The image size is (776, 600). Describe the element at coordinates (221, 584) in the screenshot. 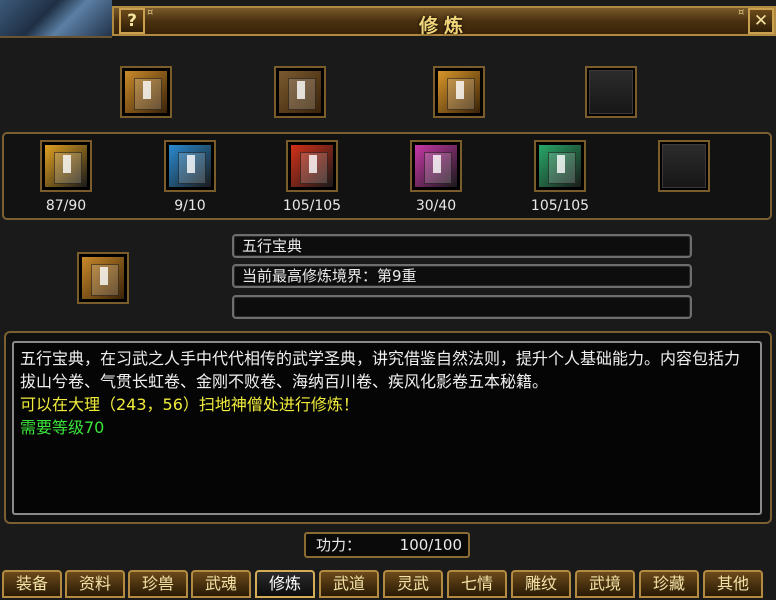

I see `tab-4: 武魂` at that location.